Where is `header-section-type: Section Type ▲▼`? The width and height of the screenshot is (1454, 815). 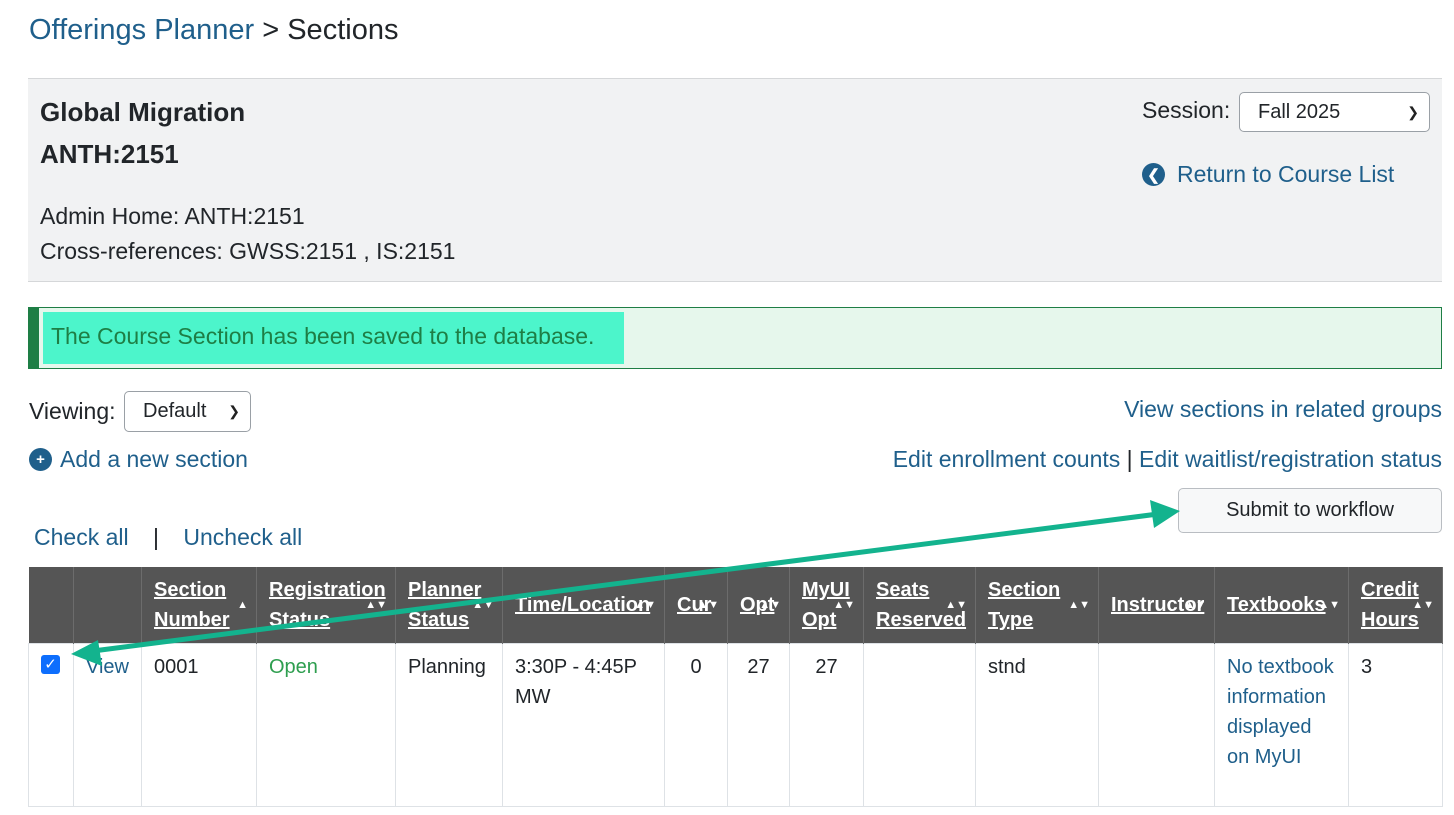
header-section-type: Section Type ▲▼ is located at coordinates (1037, 605).